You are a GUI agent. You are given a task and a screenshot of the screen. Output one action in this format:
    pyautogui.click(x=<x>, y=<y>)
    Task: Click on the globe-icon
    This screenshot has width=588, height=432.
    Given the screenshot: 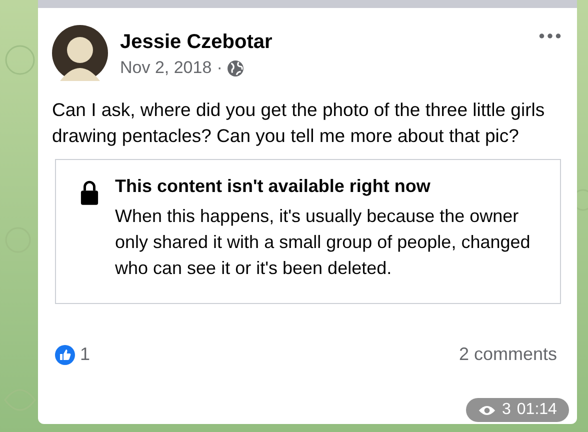 What is the action you would take?
    pyautogui.click(x=235, y=68)
    